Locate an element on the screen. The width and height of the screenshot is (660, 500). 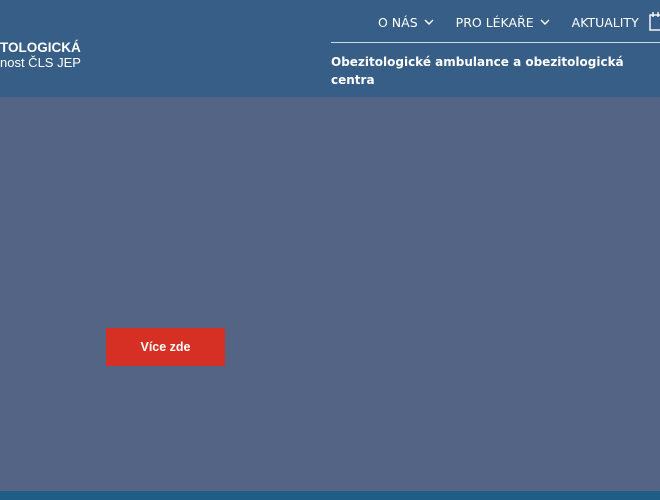
calendar-icon is located at coordinates (654, 21).